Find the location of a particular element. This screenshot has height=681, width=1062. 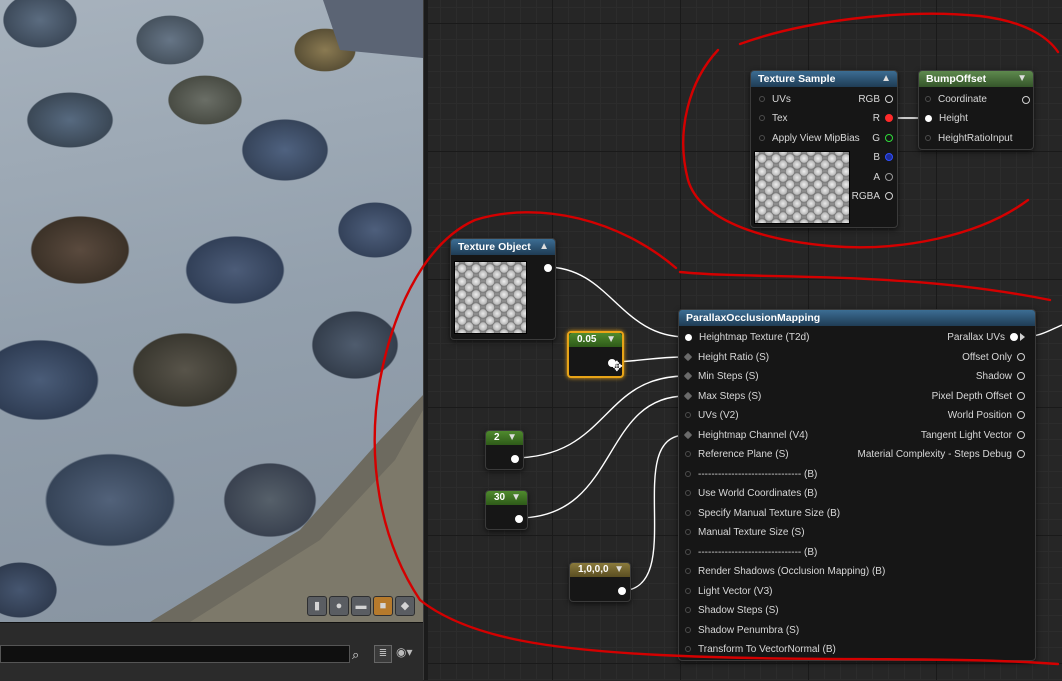

output-shadow: Shadow is located at coordinates (1000, 377).